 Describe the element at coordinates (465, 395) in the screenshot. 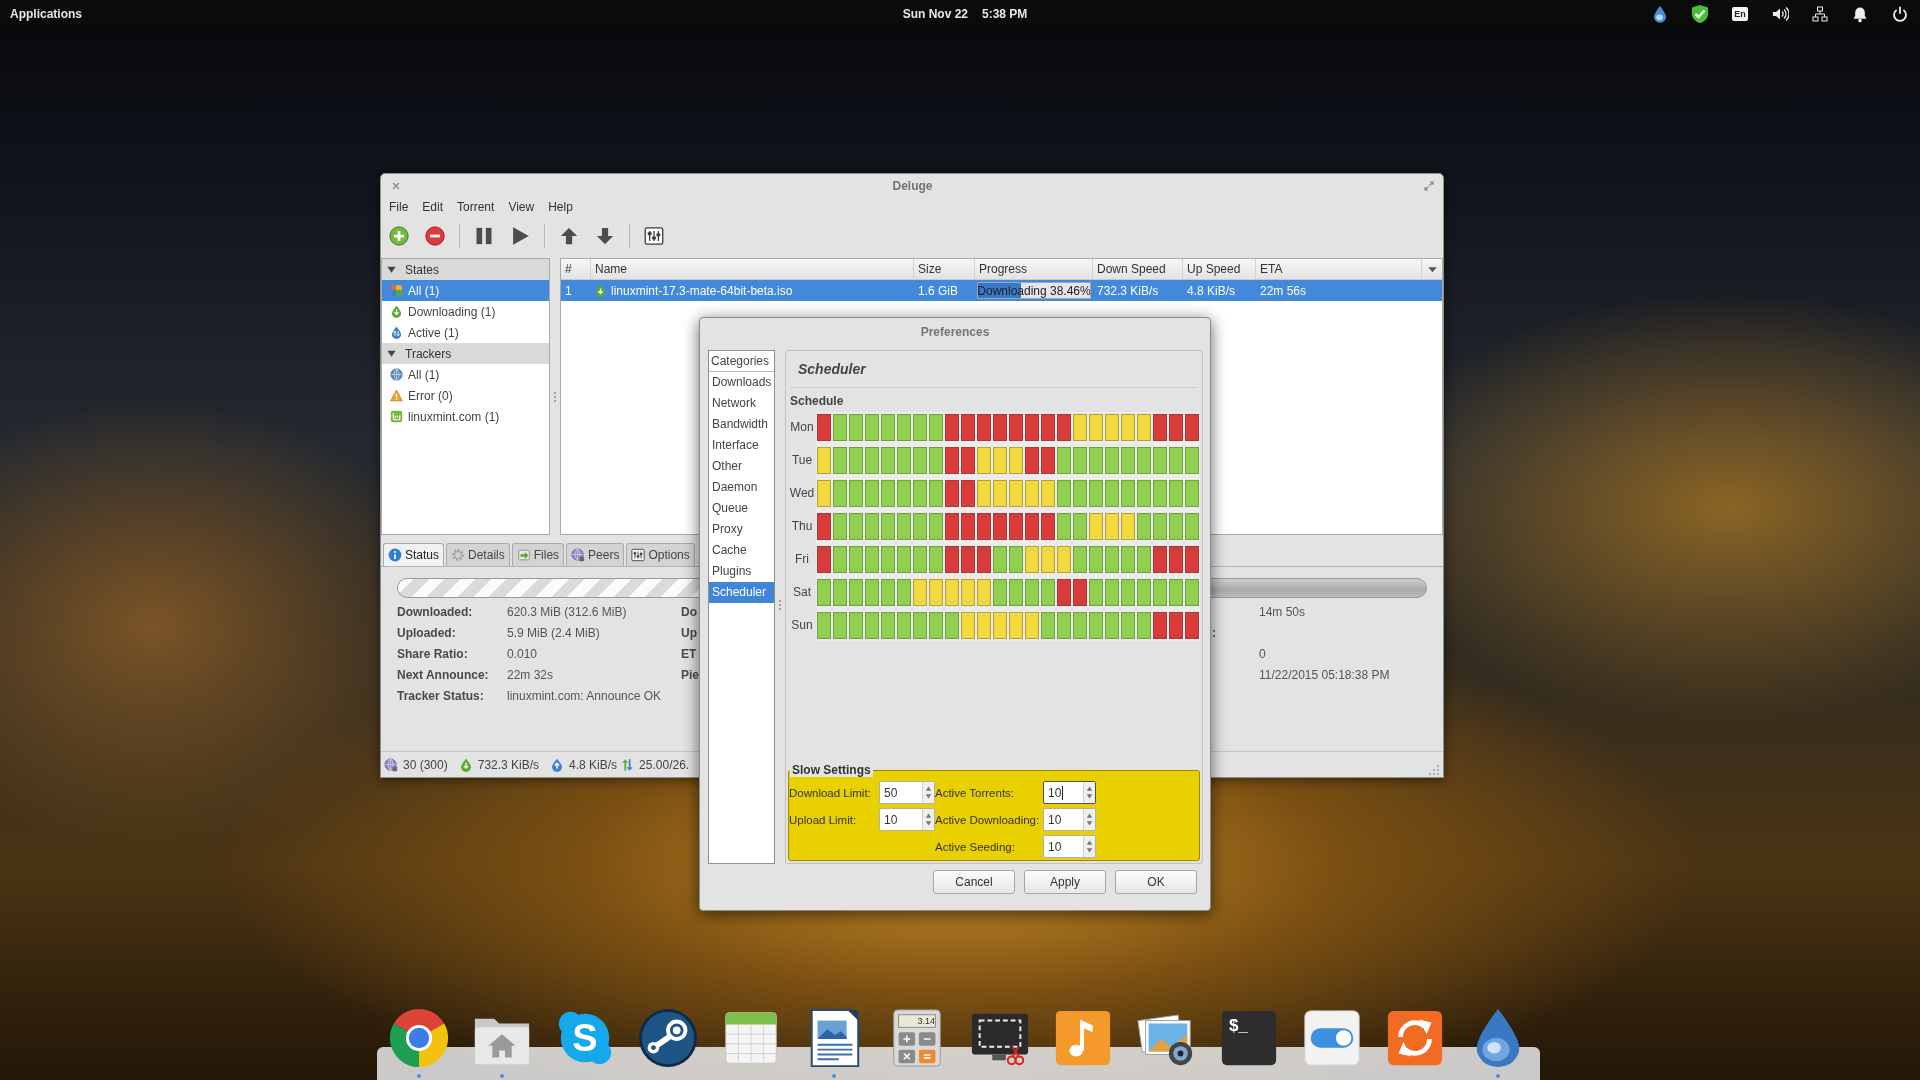

I see `filter-item: Error (0)` at that location.